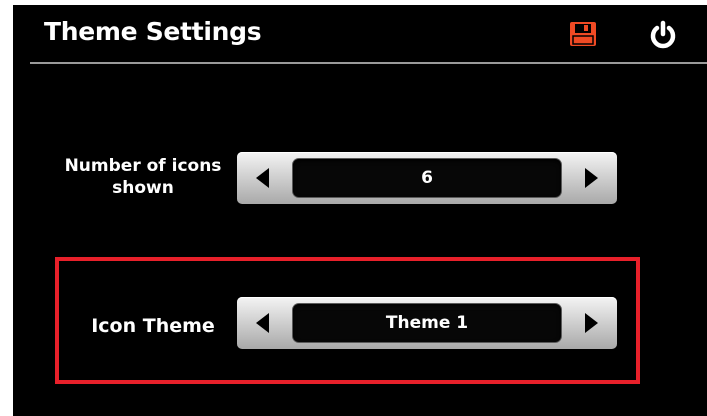 This screenshot has width=707, height=416. I want to click on icon-count-label: Number of icons shown, so click(143, 177).